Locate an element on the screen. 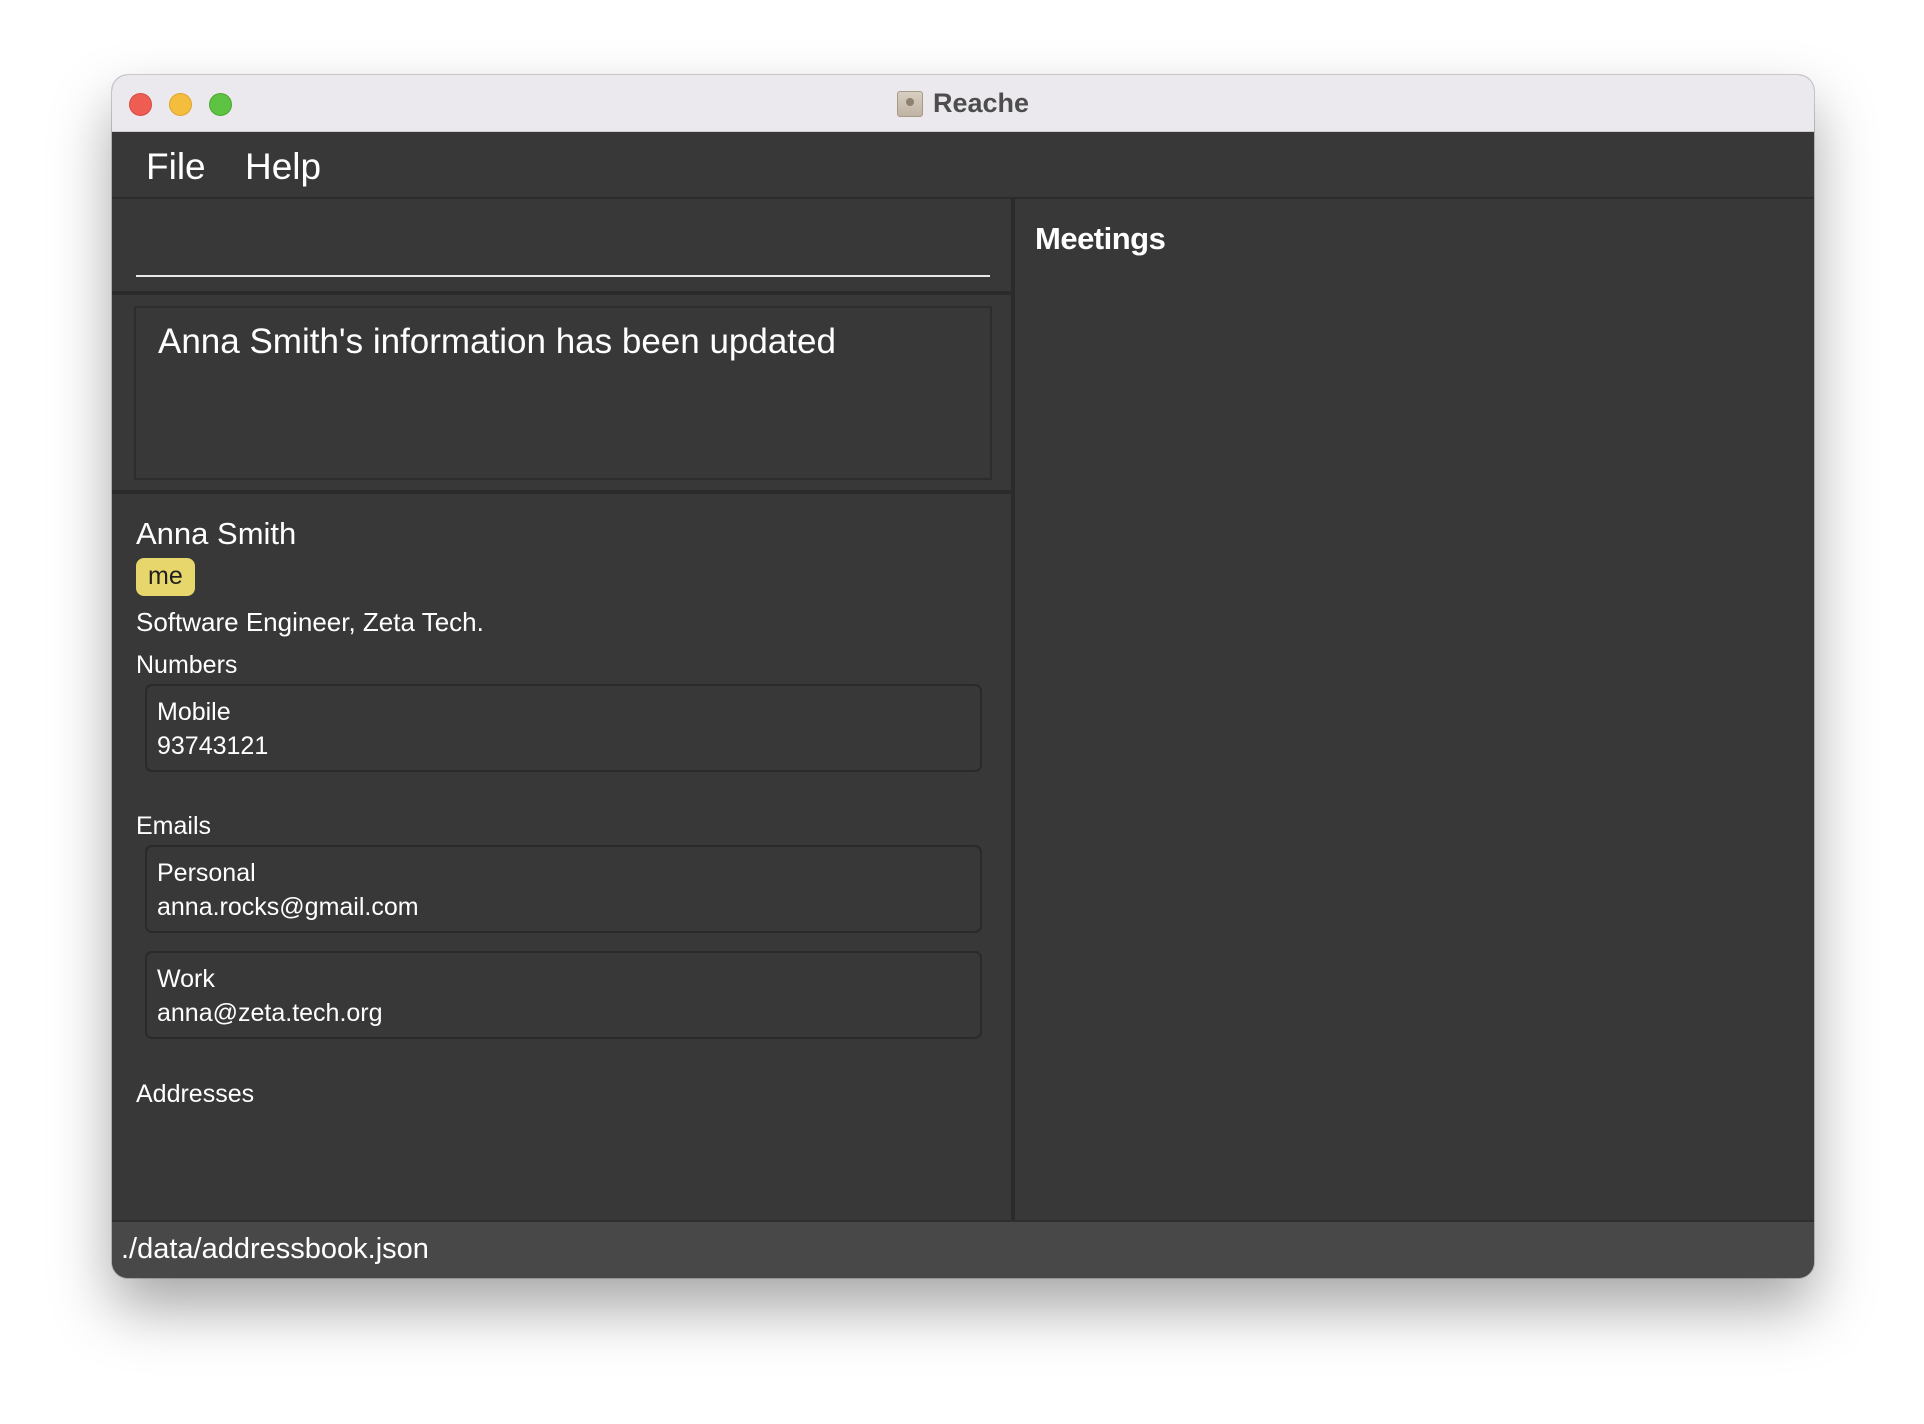 The width and height of the screenshot is (1924, 1424). command-box is located at coordinates (561, 245).